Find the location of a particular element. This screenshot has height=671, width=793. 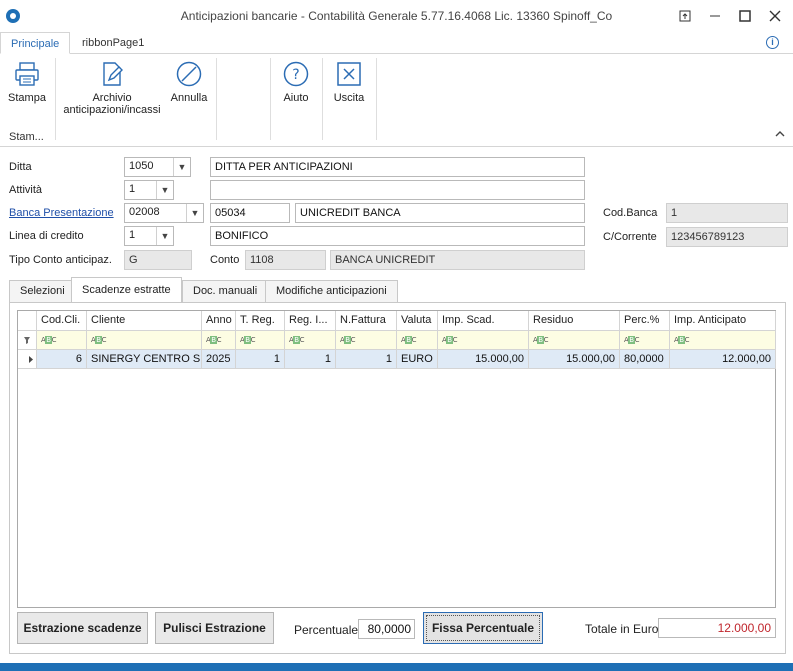

ditta-code: 1050 is located at coordinates (141, 166).